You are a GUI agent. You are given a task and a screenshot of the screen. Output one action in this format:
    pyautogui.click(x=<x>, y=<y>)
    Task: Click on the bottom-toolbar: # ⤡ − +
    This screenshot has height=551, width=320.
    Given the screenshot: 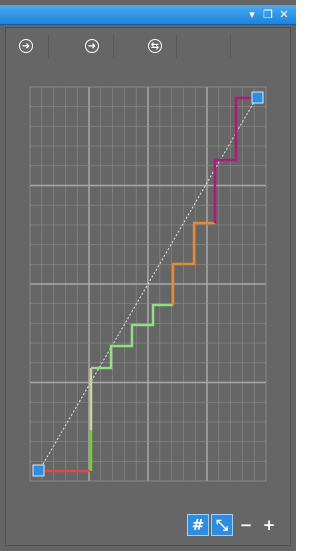 What is the action you would take?
    pyautogui.click(x=148, y=525)
    